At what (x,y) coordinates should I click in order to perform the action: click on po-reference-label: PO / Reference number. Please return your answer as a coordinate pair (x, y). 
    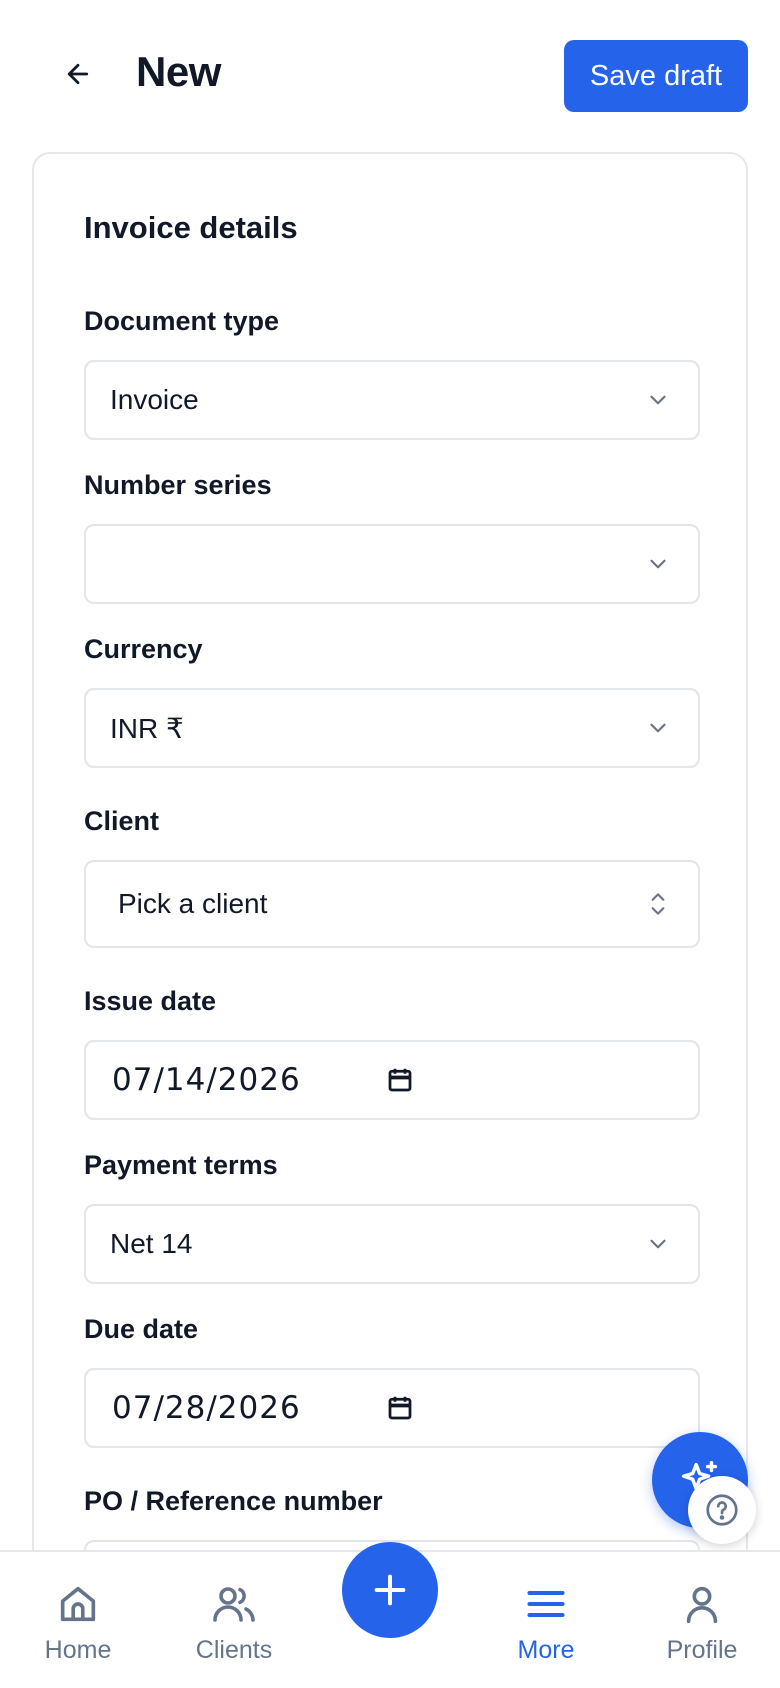
    Looking at the image, I should click on (233, 1501).